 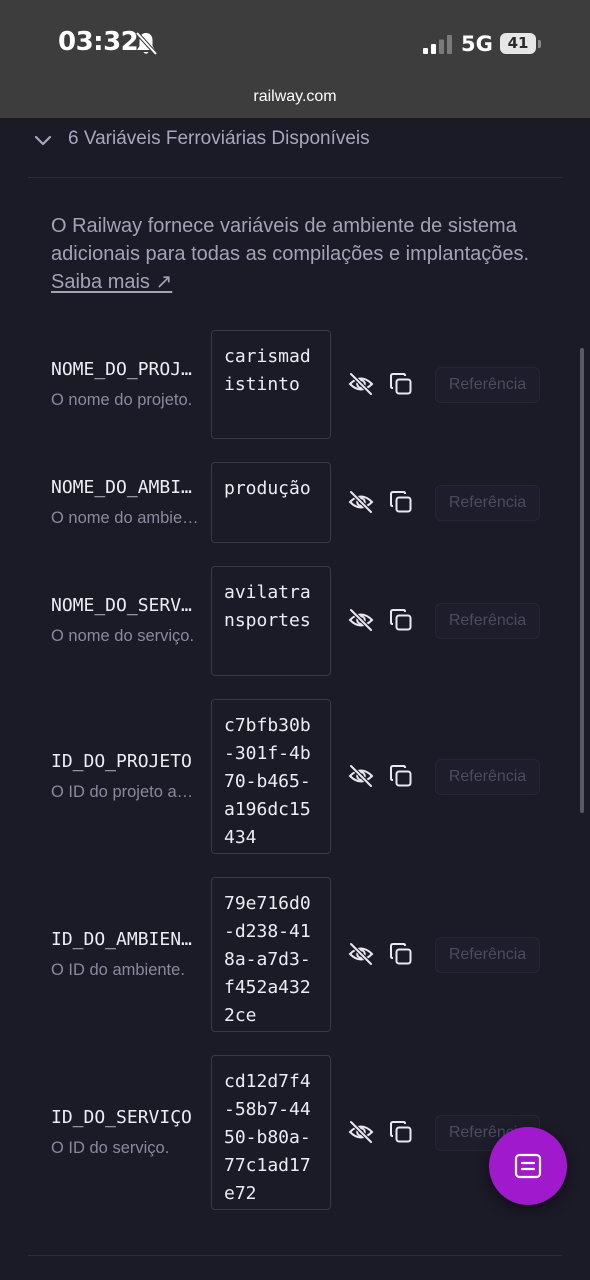 I want to click on learn-more-link: Saiba mais ↗, so click(x=111, y=282).